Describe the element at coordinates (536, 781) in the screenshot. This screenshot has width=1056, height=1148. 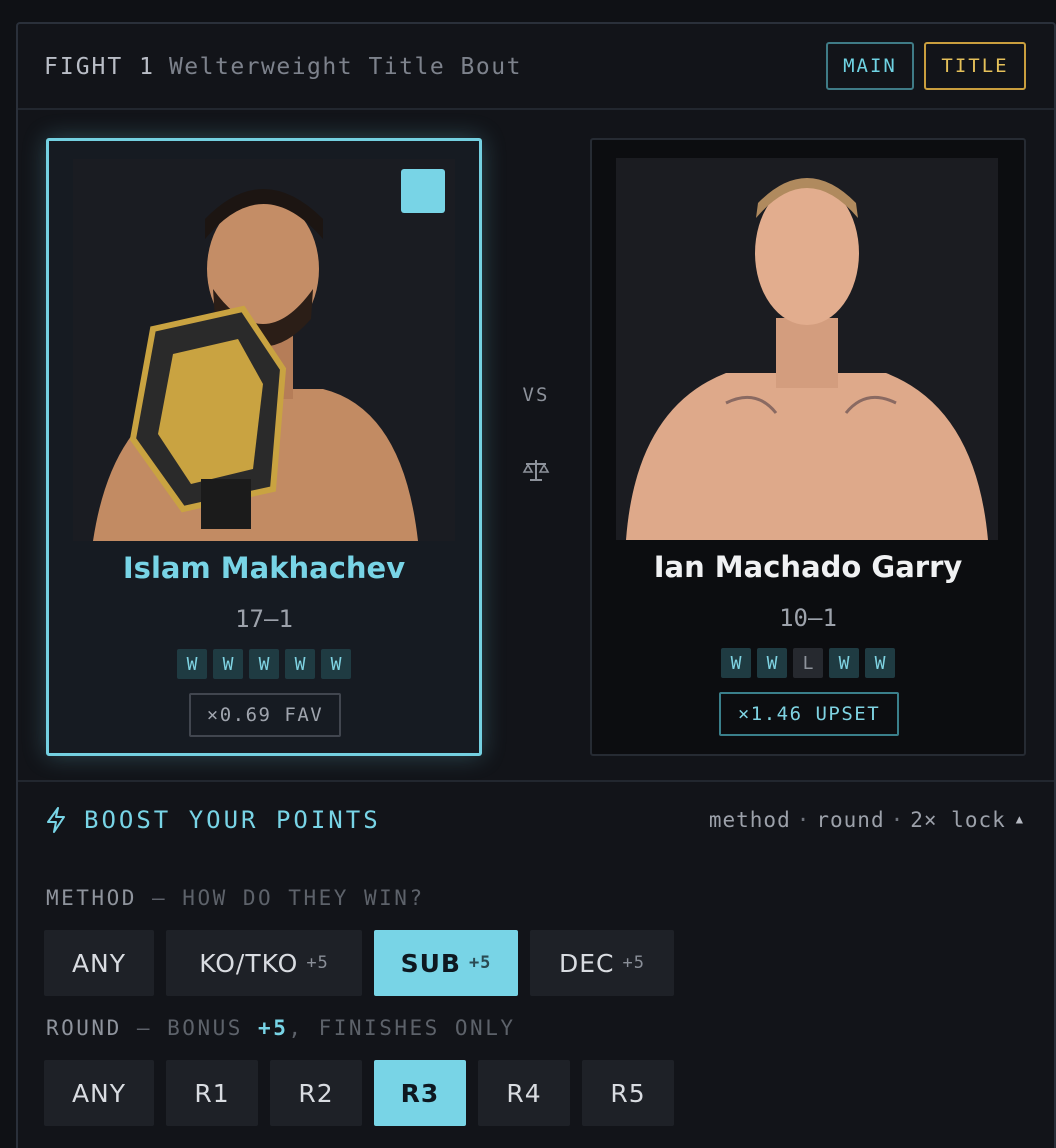
I see `section-divider` at that location.